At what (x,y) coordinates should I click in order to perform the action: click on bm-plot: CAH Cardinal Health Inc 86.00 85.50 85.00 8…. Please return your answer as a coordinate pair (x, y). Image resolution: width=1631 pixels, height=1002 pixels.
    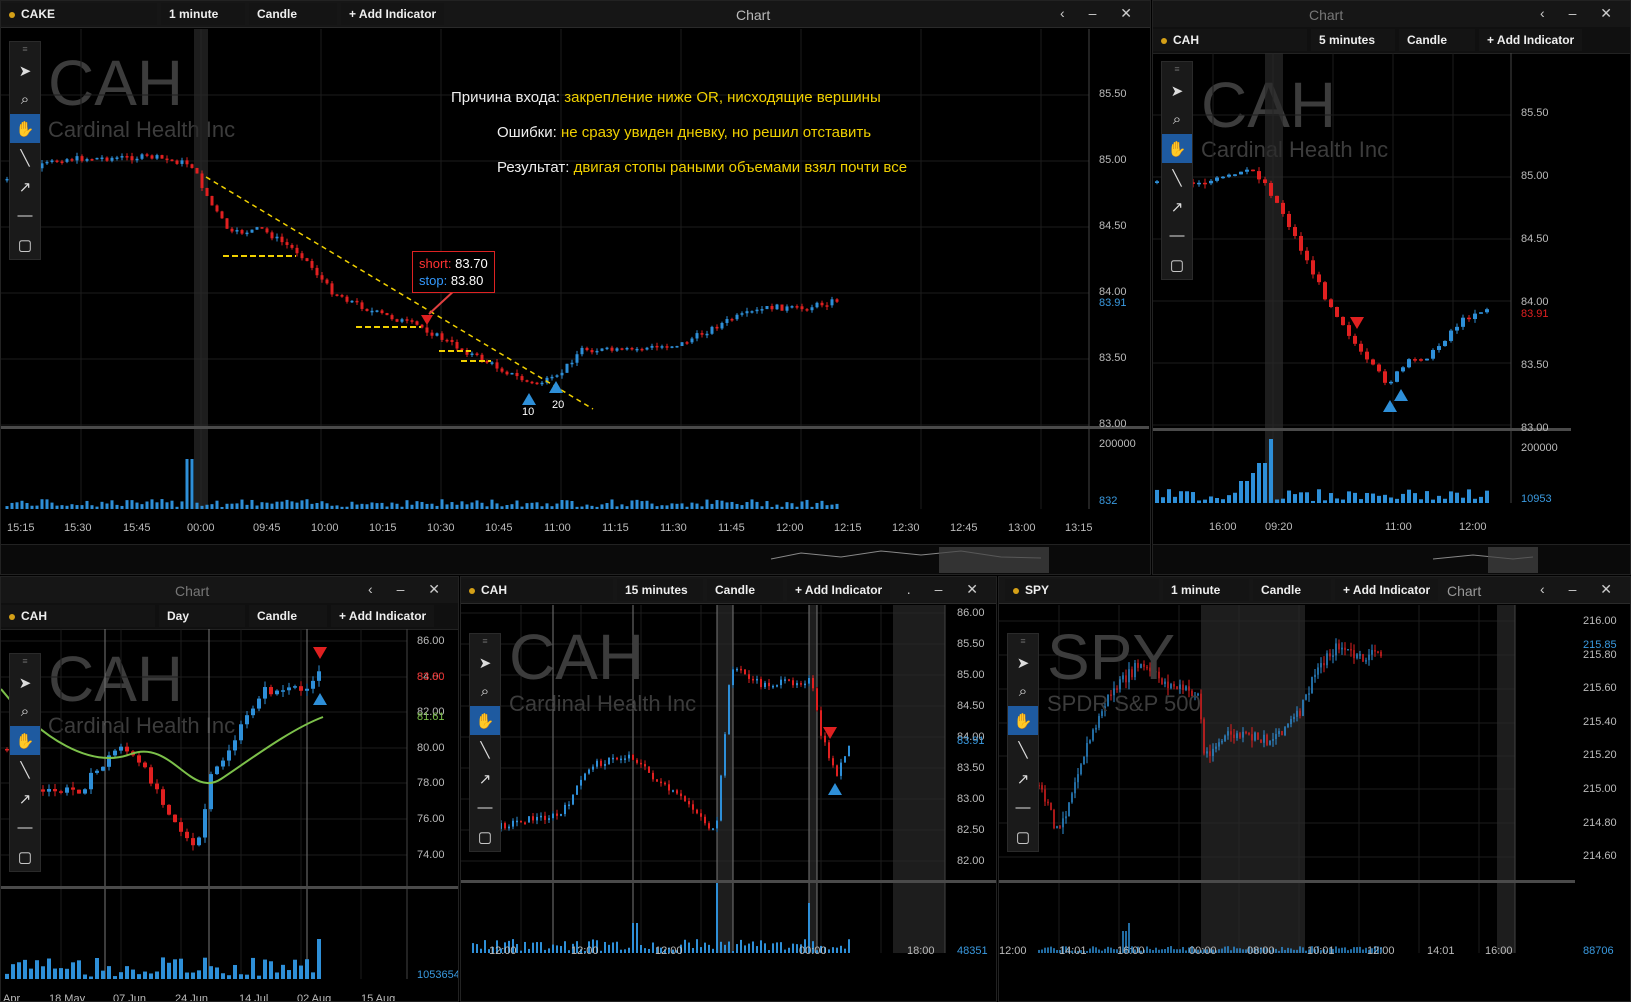
    Looking at the image, I should click on (728, 803).